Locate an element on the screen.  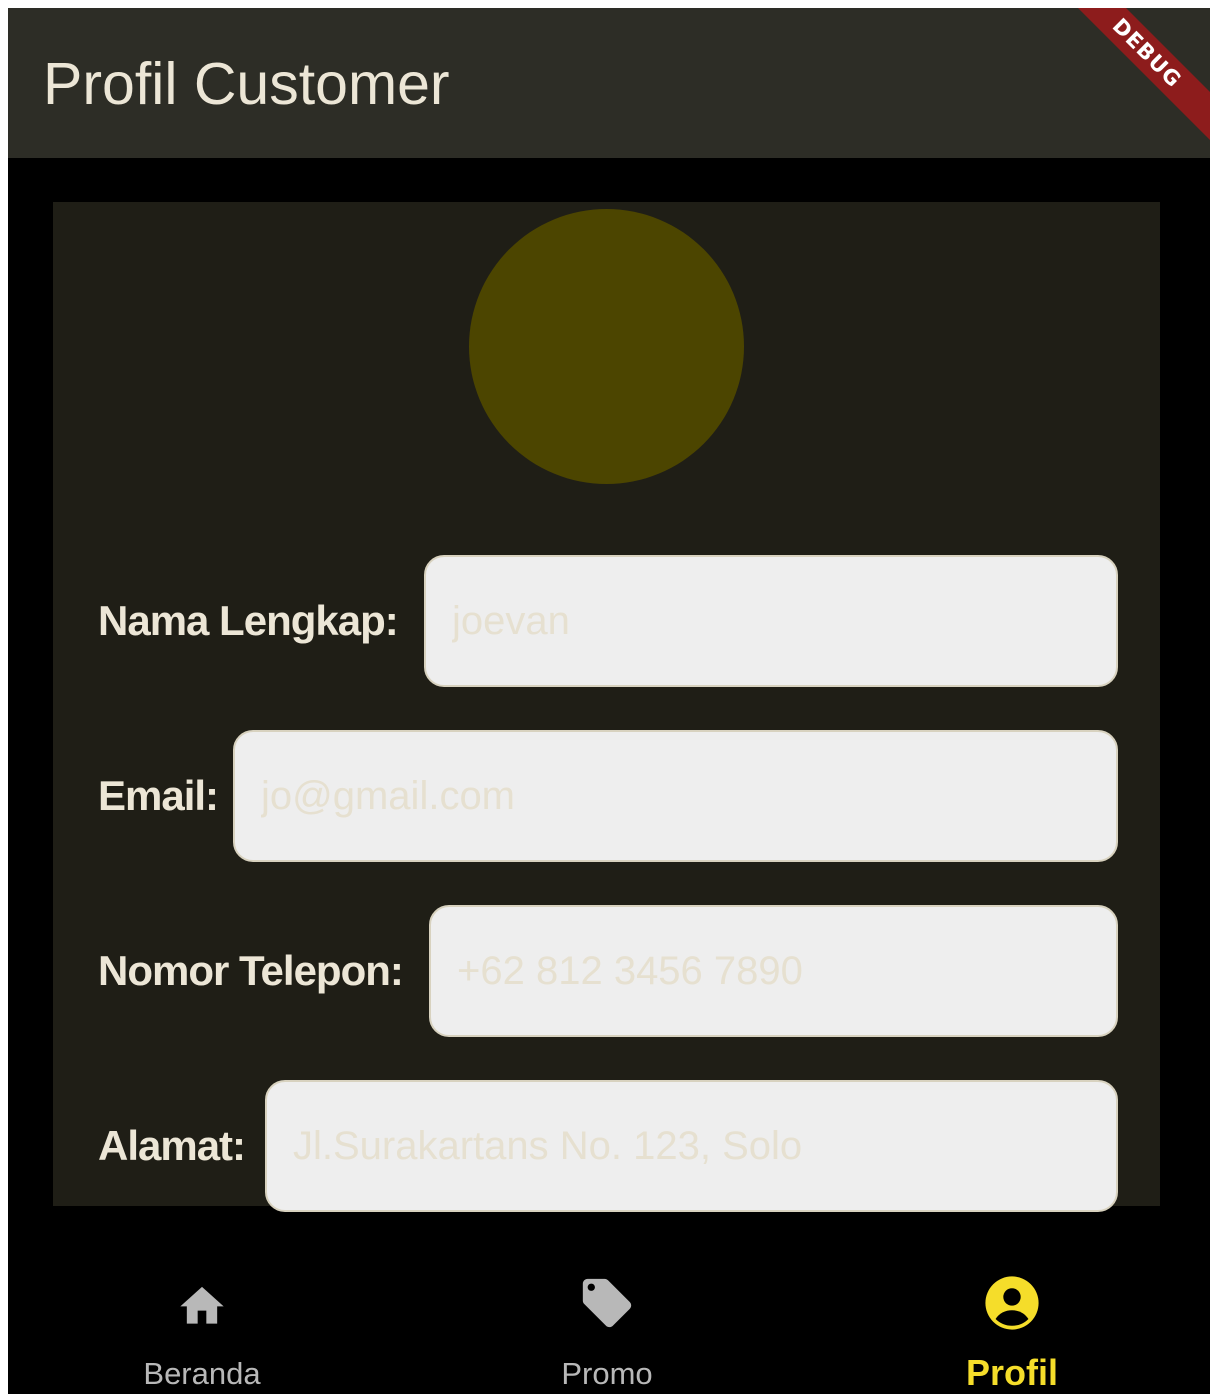
tag-icon is located at coordinates (607, 1303).